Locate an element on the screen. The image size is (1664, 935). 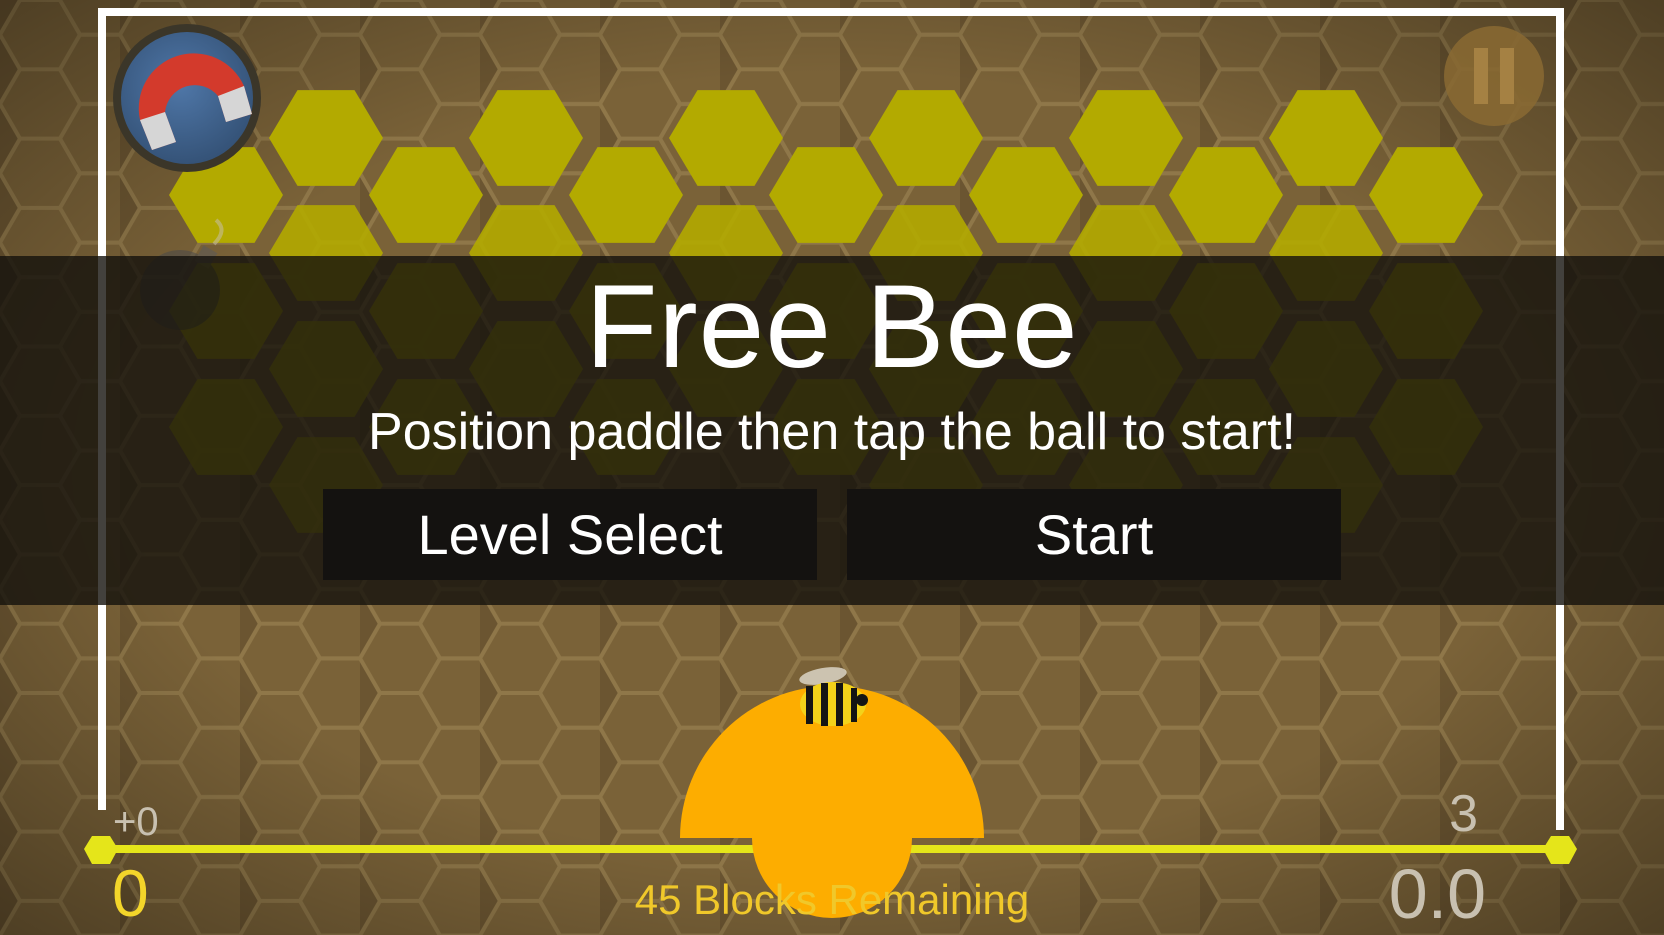
pause-icon is located at coordinates (1494, 76).